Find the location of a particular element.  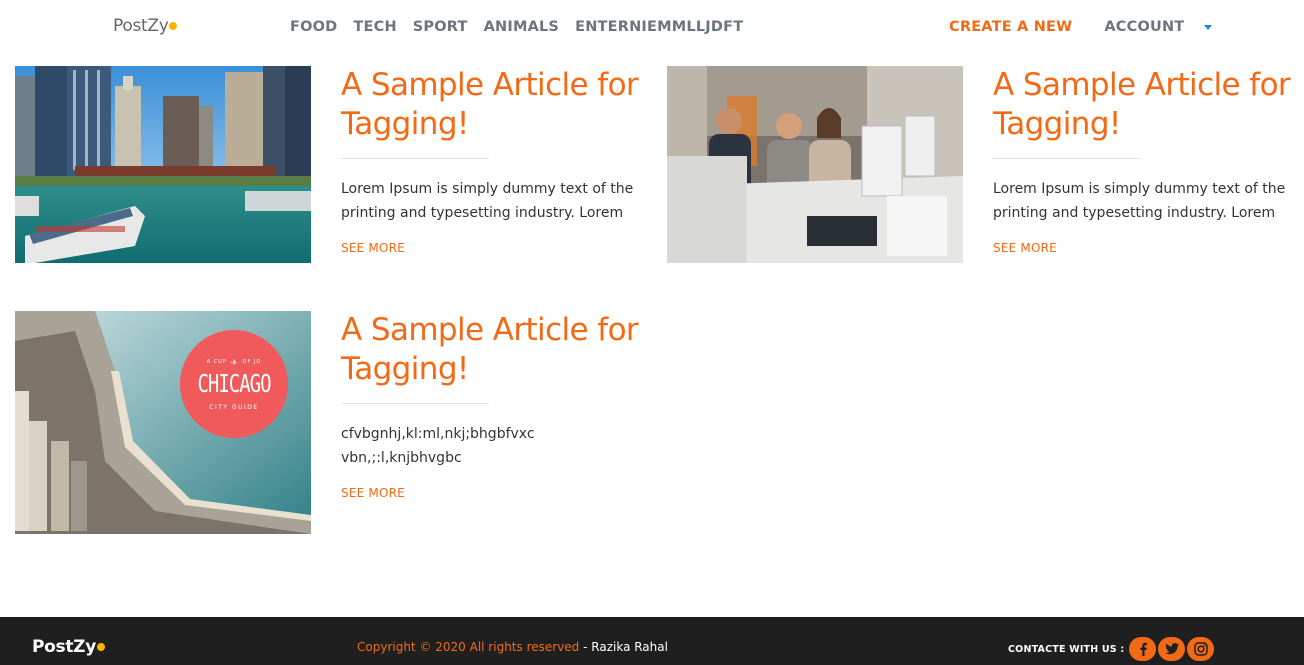

contact-label: CONTACTE WITH US : is located at coordinates (1066, 649).